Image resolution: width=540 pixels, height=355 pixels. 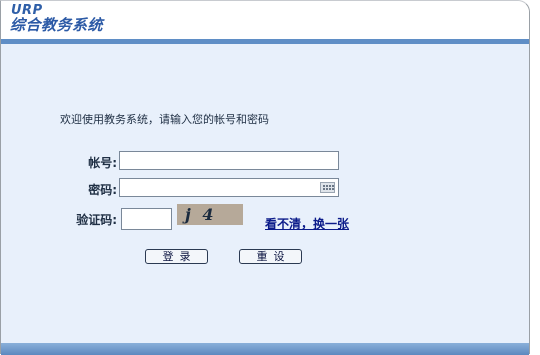 What do you see at coordinates (96, 220) in the screenshot?
I see `captcha-label: 验证码:` at bounding box center [96, 220].